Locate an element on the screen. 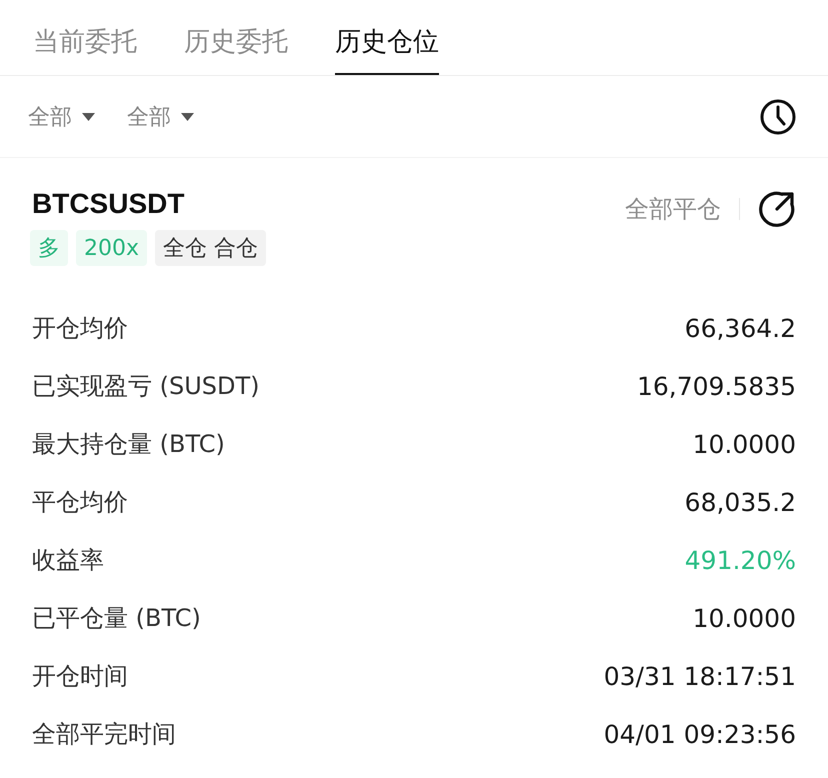 This screenshot has width=828, height=778. field-value: 04/01 09:23:56 is located at coordinates (700, 734).